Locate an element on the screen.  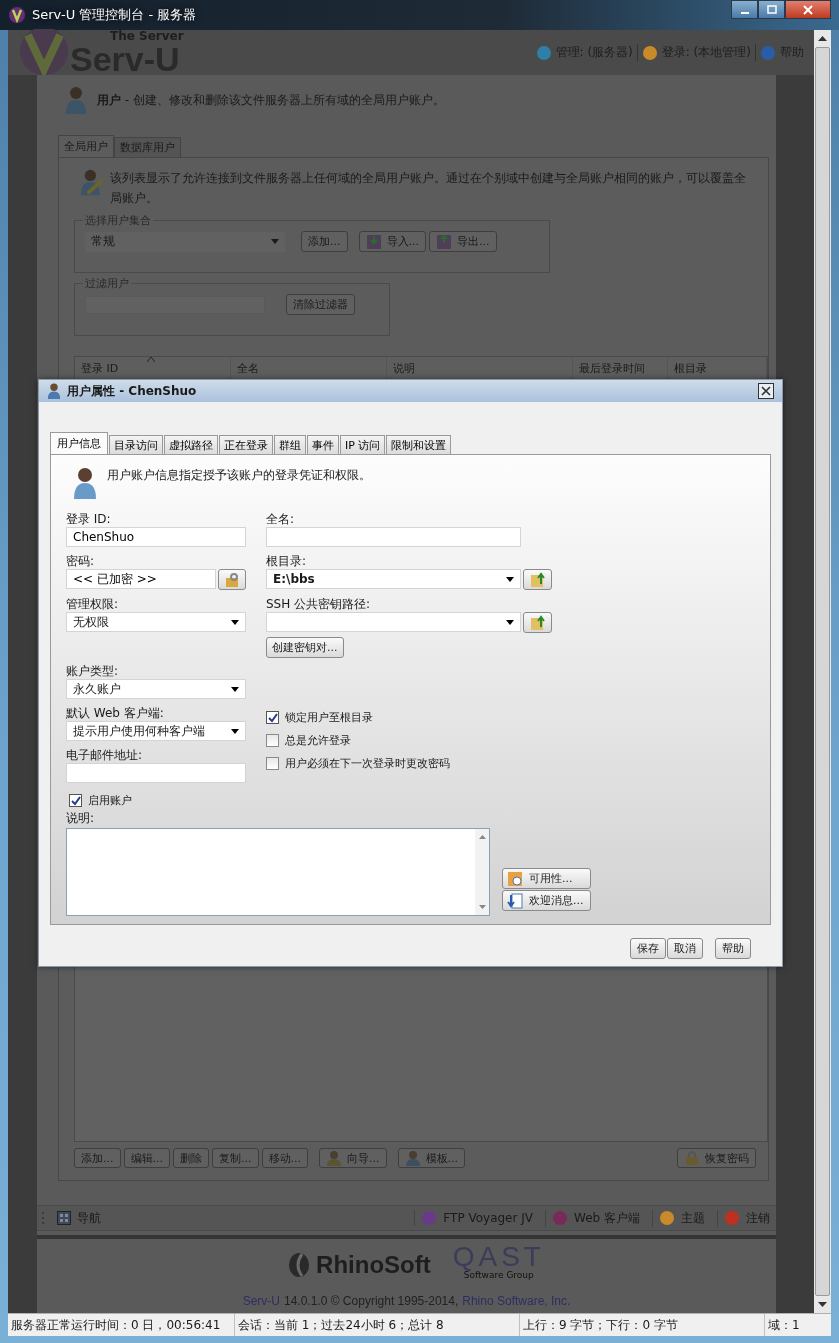
checkbox-label: 锁定用户至根目录 is located at coordinates (329, 717).